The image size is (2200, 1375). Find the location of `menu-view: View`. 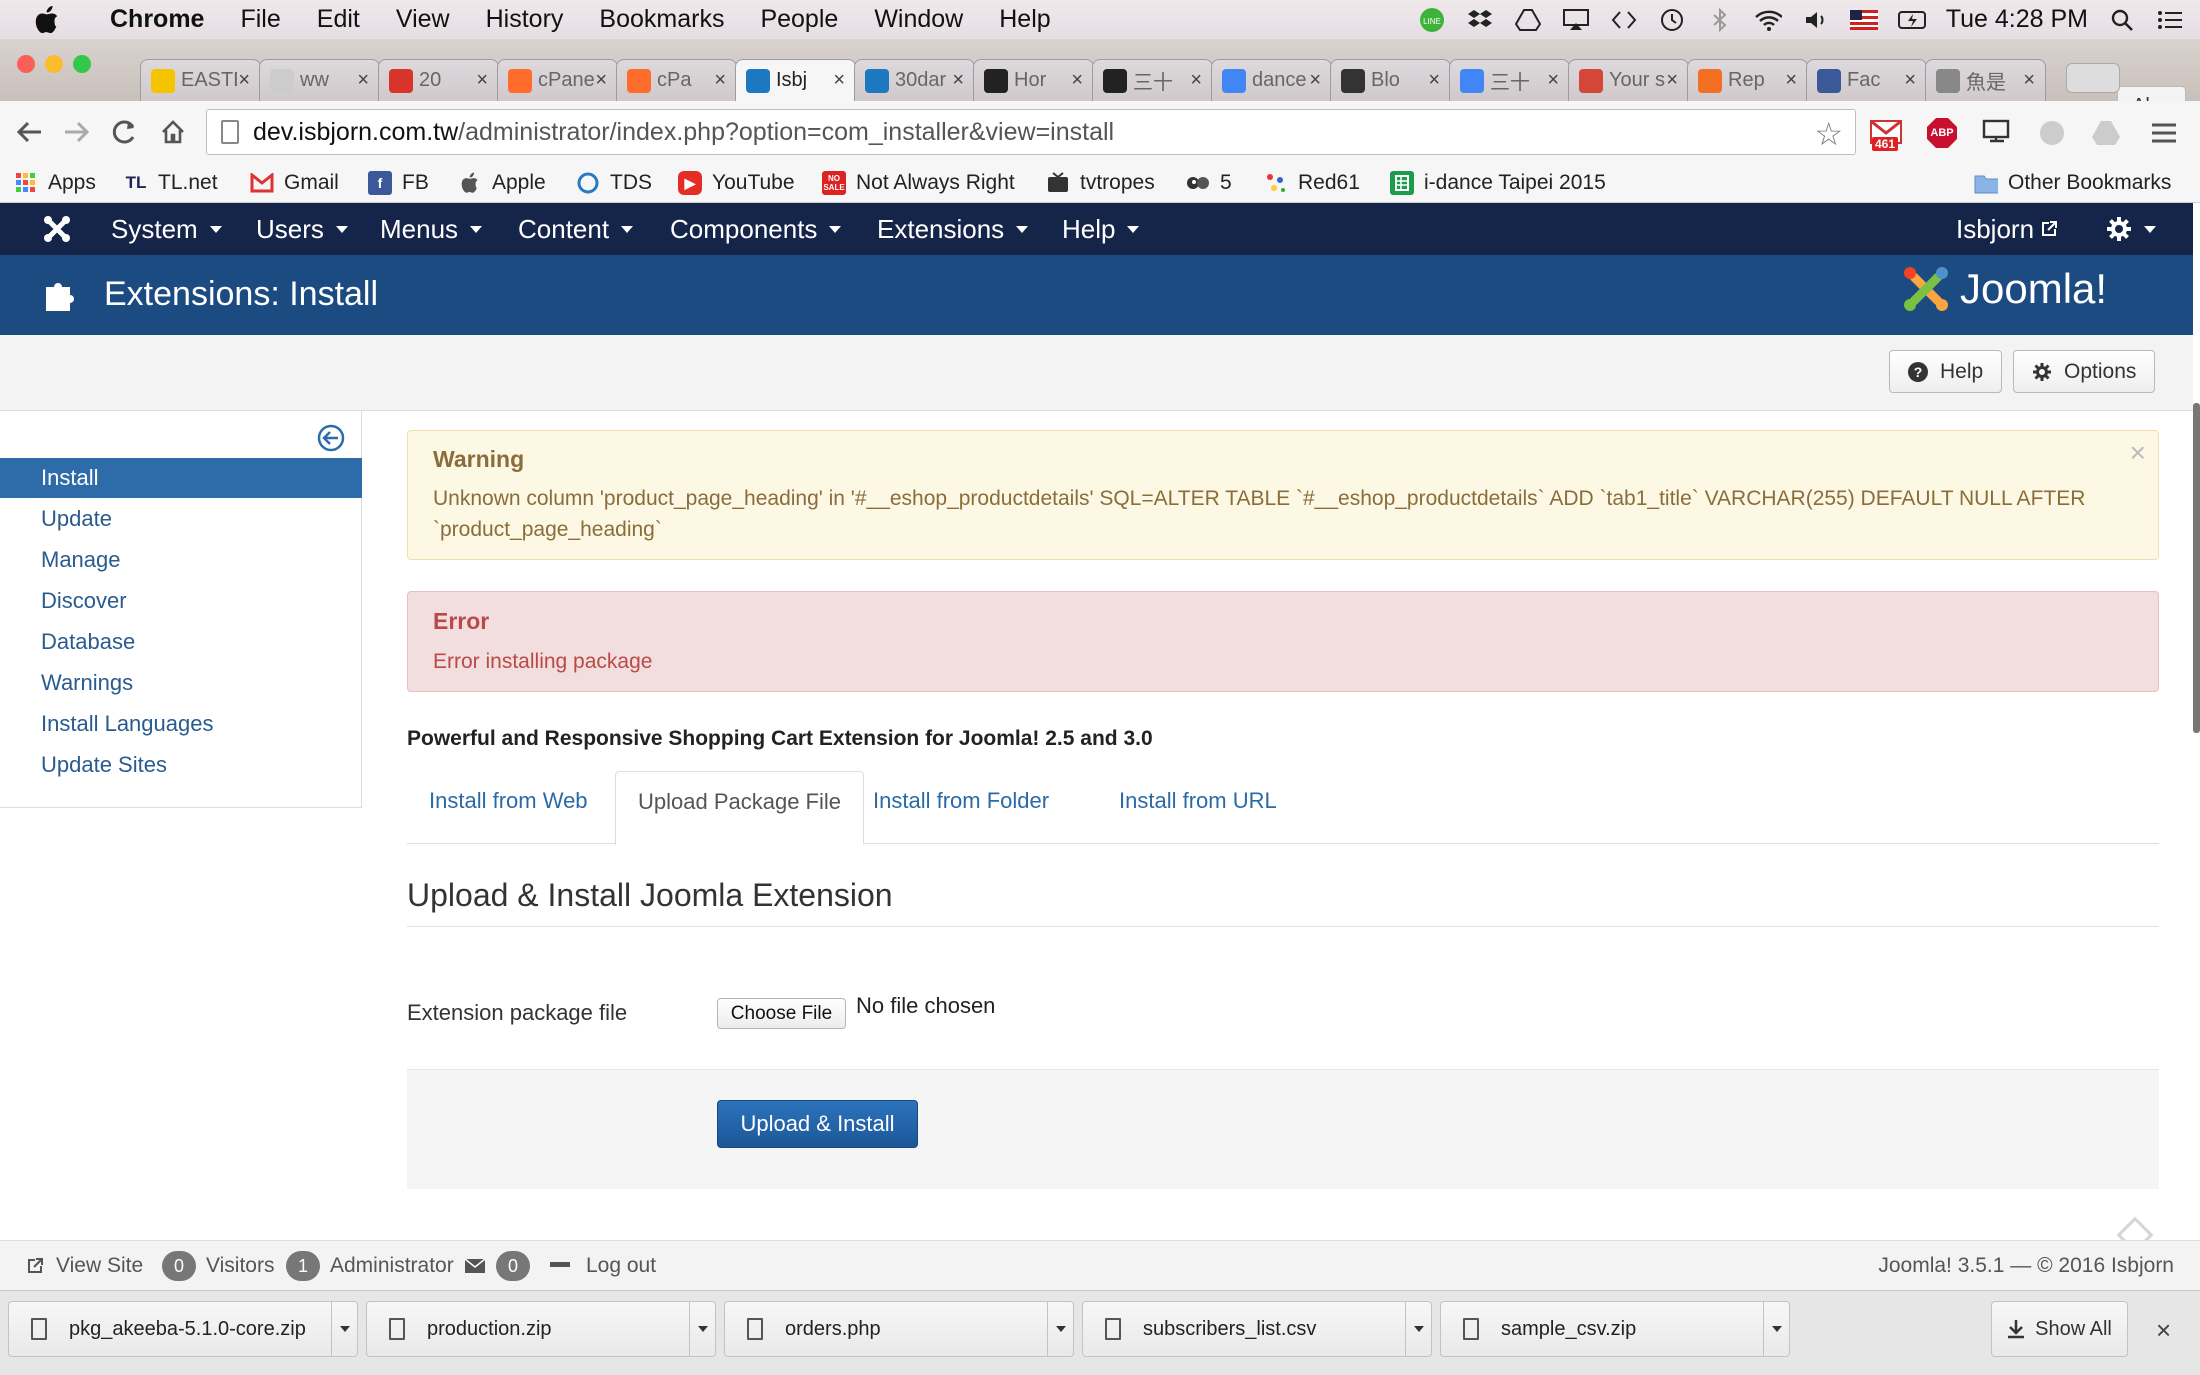

menu-view: View is located at coordinates (423, 19).